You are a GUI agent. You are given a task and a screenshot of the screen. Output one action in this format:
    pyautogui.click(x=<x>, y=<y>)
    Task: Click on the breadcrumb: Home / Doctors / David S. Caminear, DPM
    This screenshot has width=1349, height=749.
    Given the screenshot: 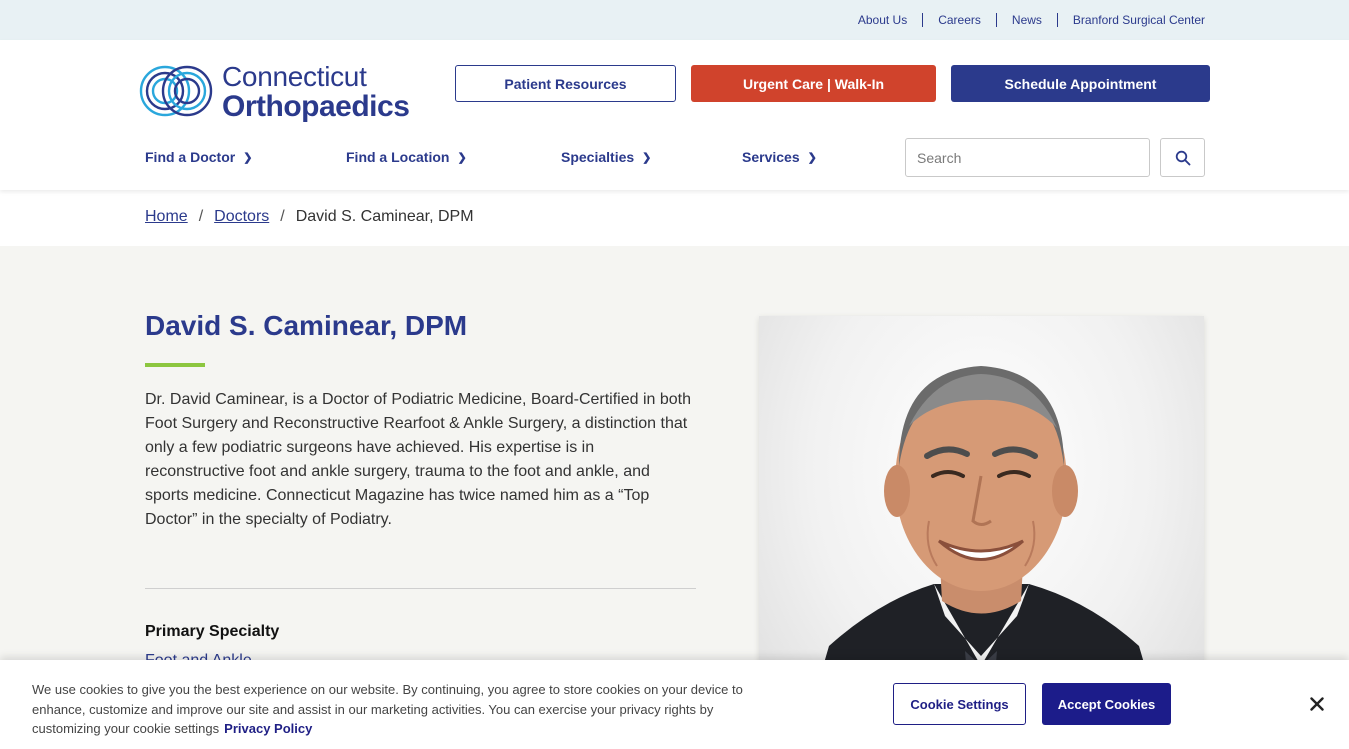 What is the action you would take?
    pyautogui.click(x=309, y=217)
    